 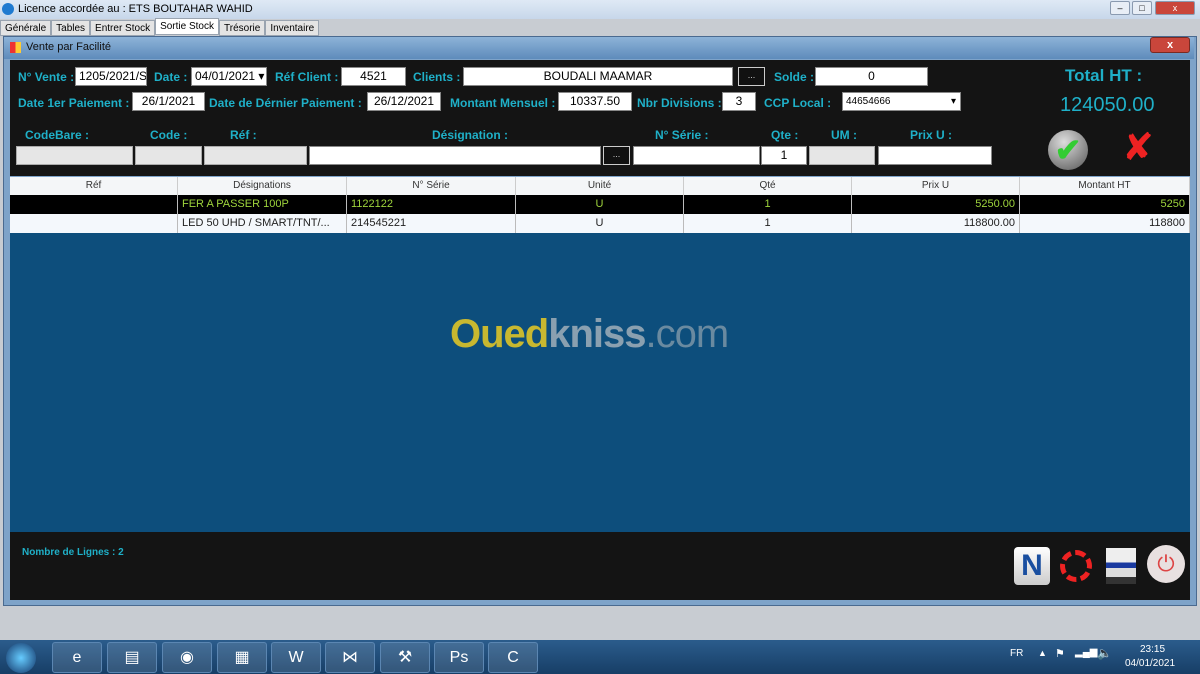 What do you see at coordinates (936, 186) in the screenshot?
I see `col-prix: Prix U` at bounding box center [936, 186].